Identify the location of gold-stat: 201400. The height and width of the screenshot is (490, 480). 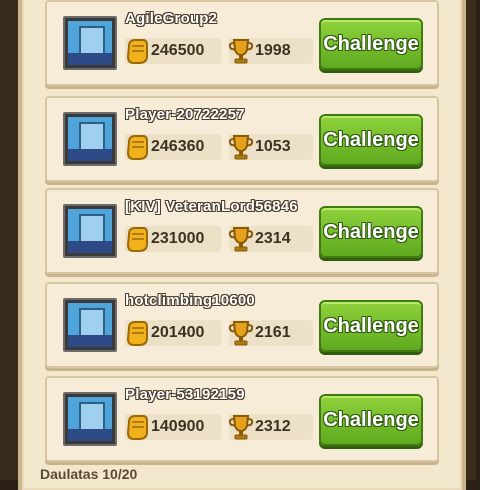
(173, 333).